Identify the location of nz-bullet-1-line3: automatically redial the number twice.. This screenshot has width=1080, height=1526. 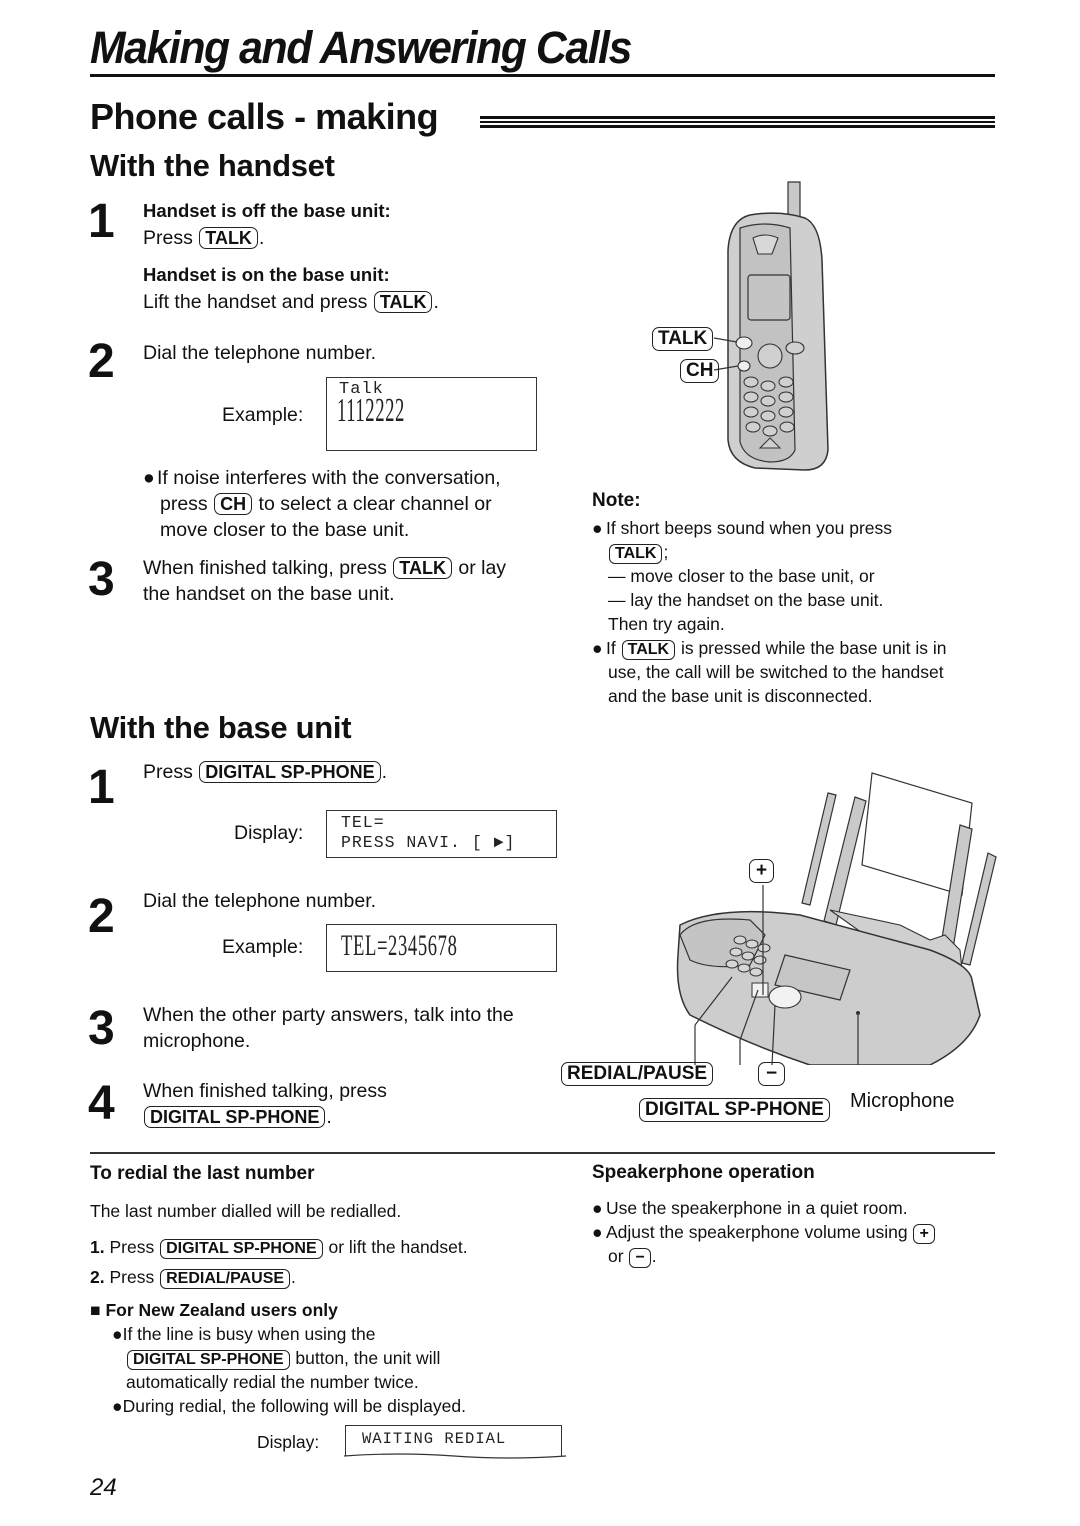
(272, 1382).